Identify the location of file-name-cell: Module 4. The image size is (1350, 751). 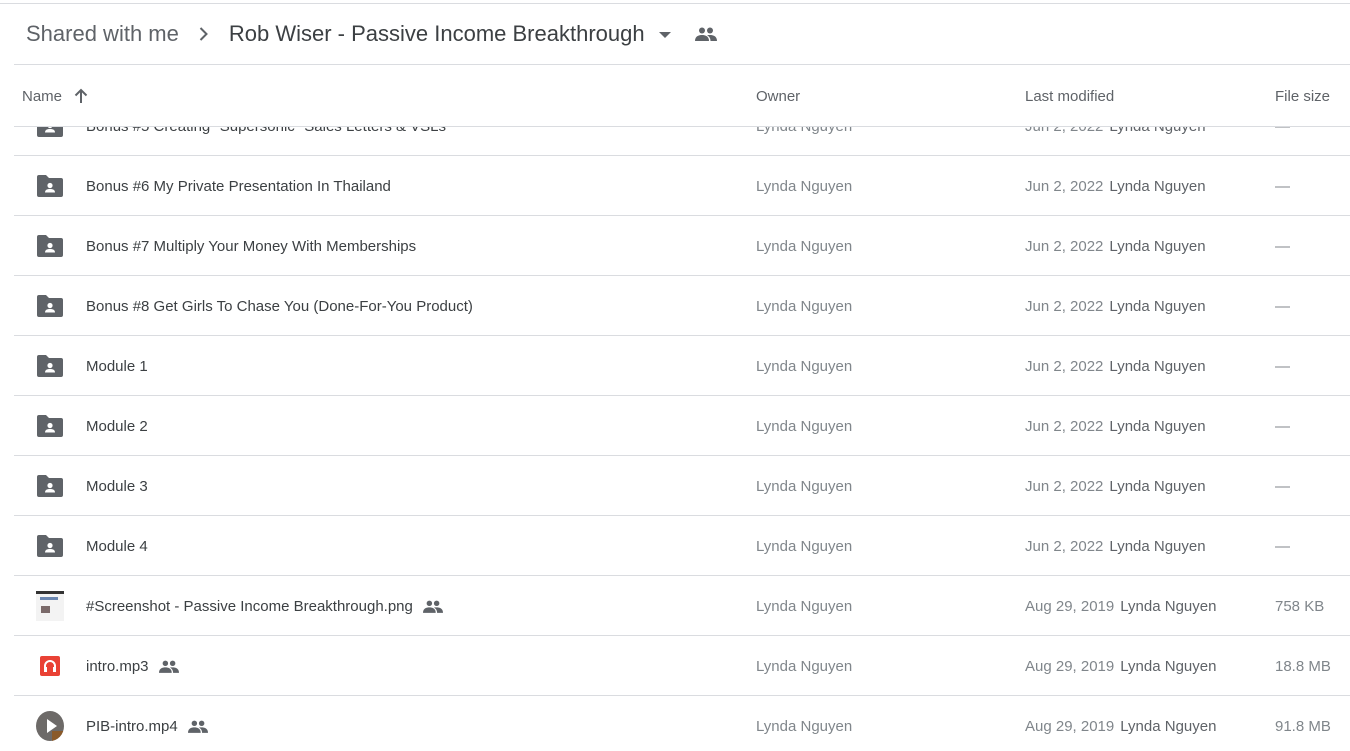
(117, 546).